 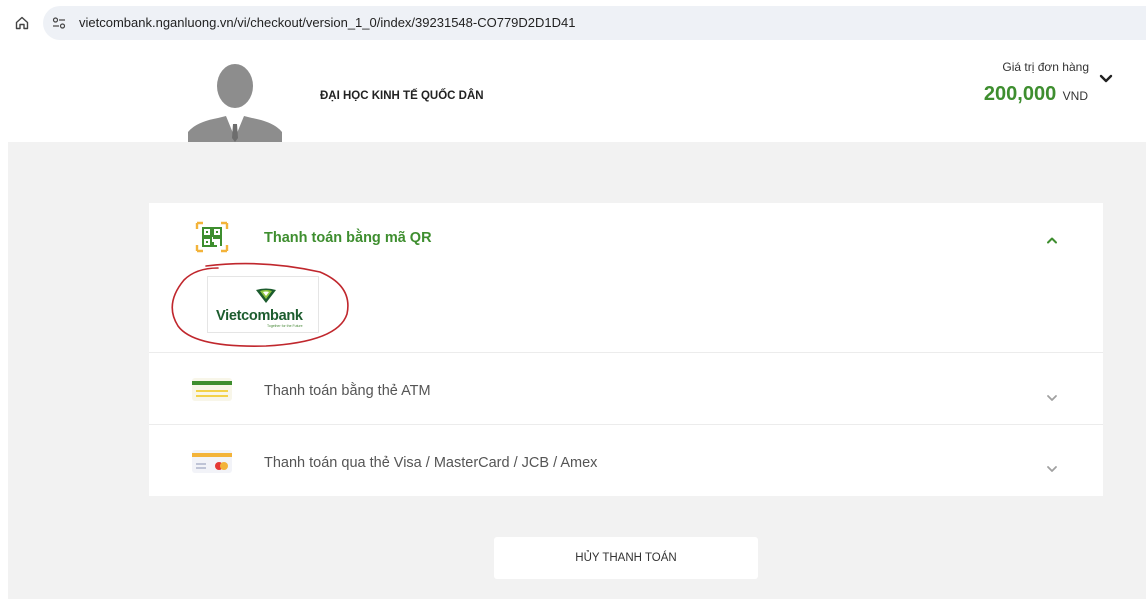 I want to click on order-amount: 200,000, so click(x=1020, y=94).